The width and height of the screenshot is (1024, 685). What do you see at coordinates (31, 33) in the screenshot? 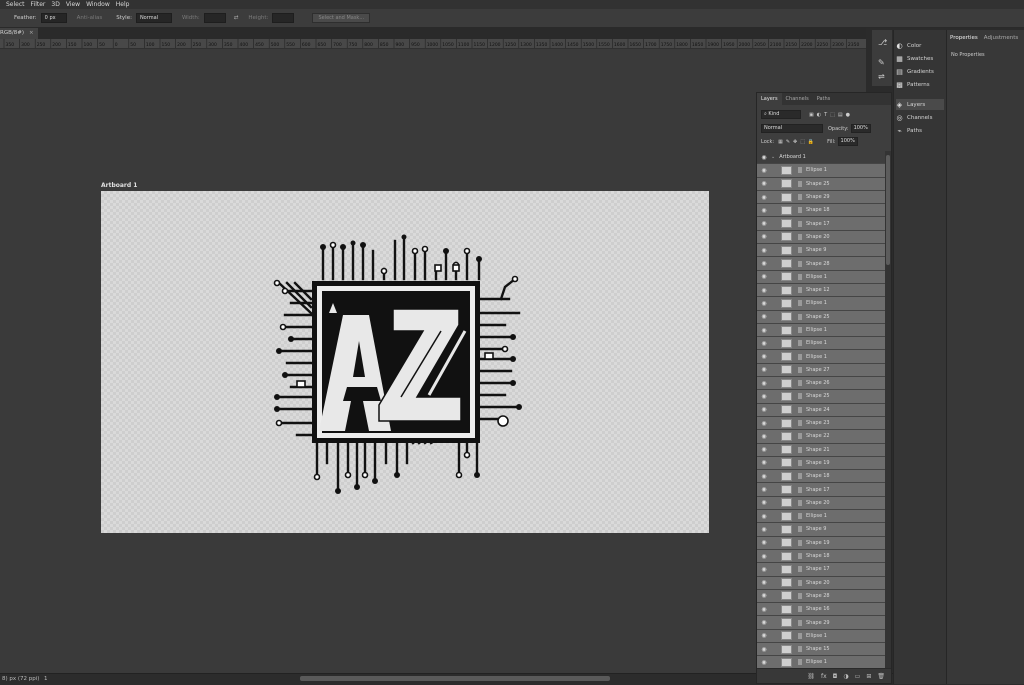
I see `close-icon: ×` at bounding box center [31, 33].